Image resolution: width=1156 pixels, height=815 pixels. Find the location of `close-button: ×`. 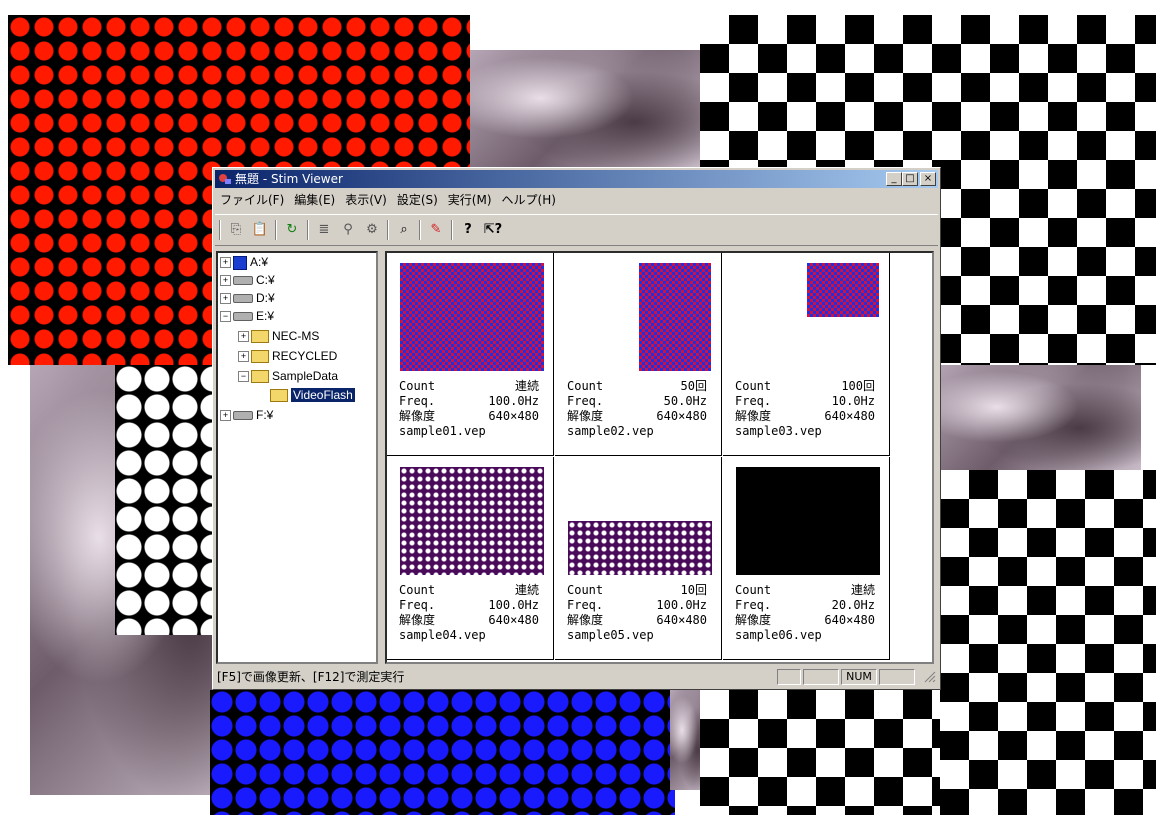

close-button: × is located at coordinates (928, 179).